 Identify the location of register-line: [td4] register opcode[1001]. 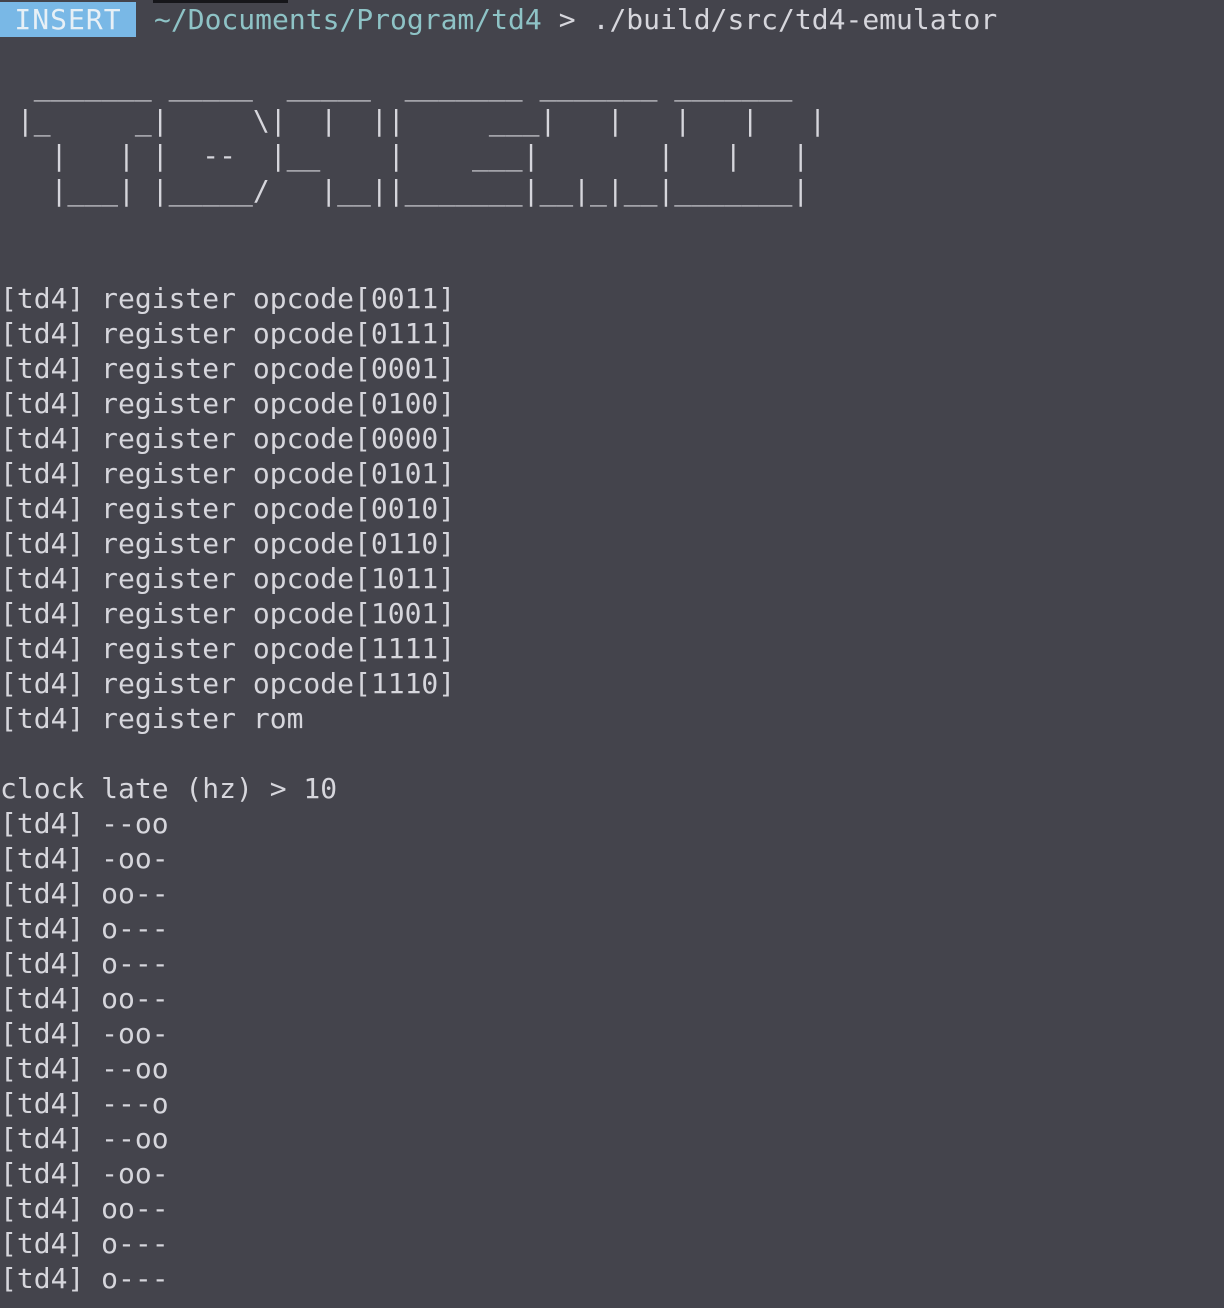
(228, 613).